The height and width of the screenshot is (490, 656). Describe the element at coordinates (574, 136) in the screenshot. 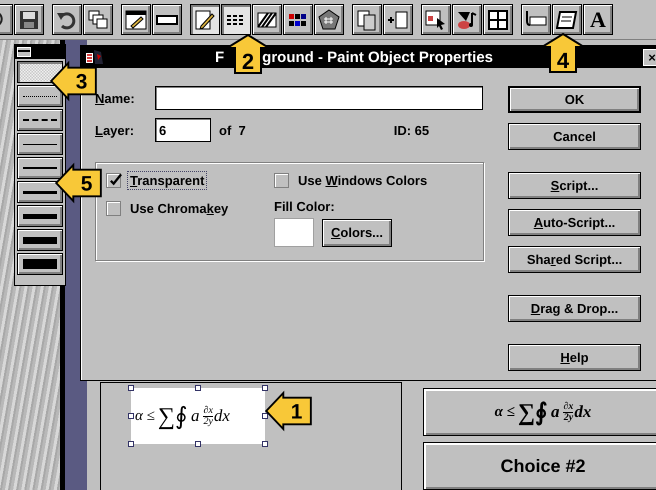

I see `dialog-button: Cancel` at that location.